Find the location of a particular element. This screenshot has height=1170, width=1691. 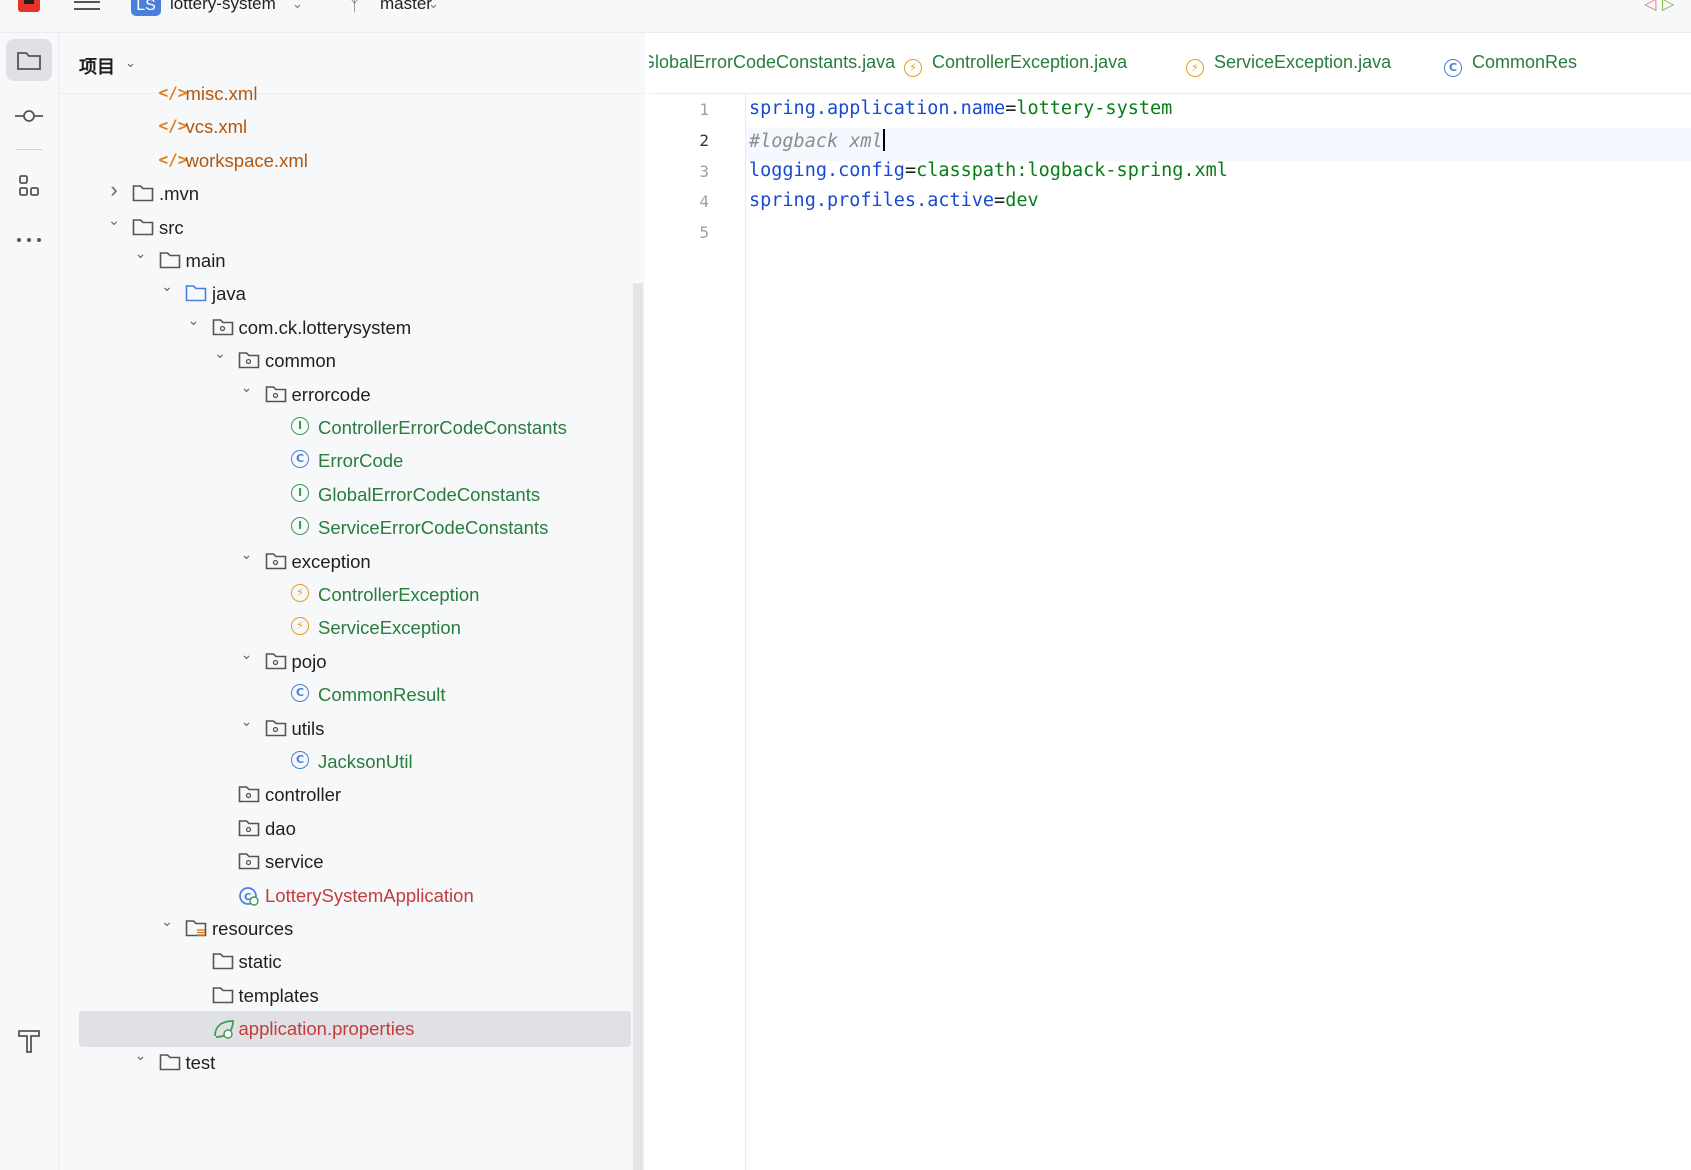

tree-item-test: ⌄ test is located at coordinates (344, 1063).